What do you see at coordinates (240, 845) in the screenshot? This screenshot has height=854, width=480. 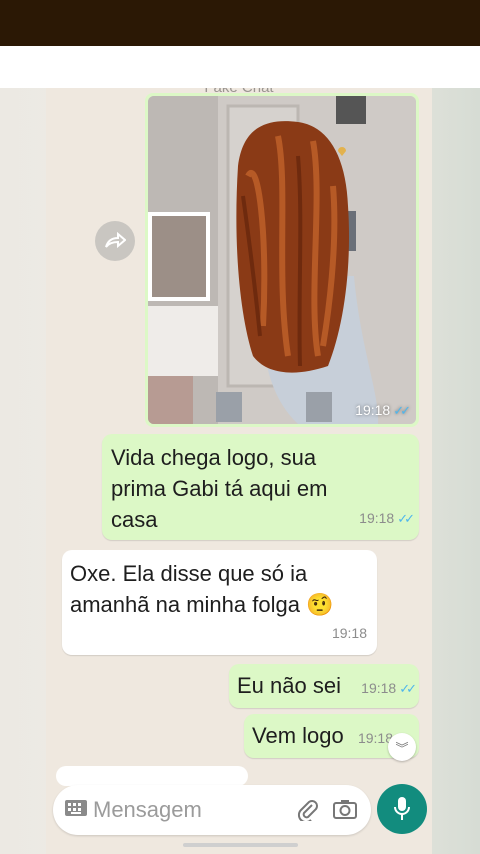 I see `home-indicator` at bounding box center [240, 845].